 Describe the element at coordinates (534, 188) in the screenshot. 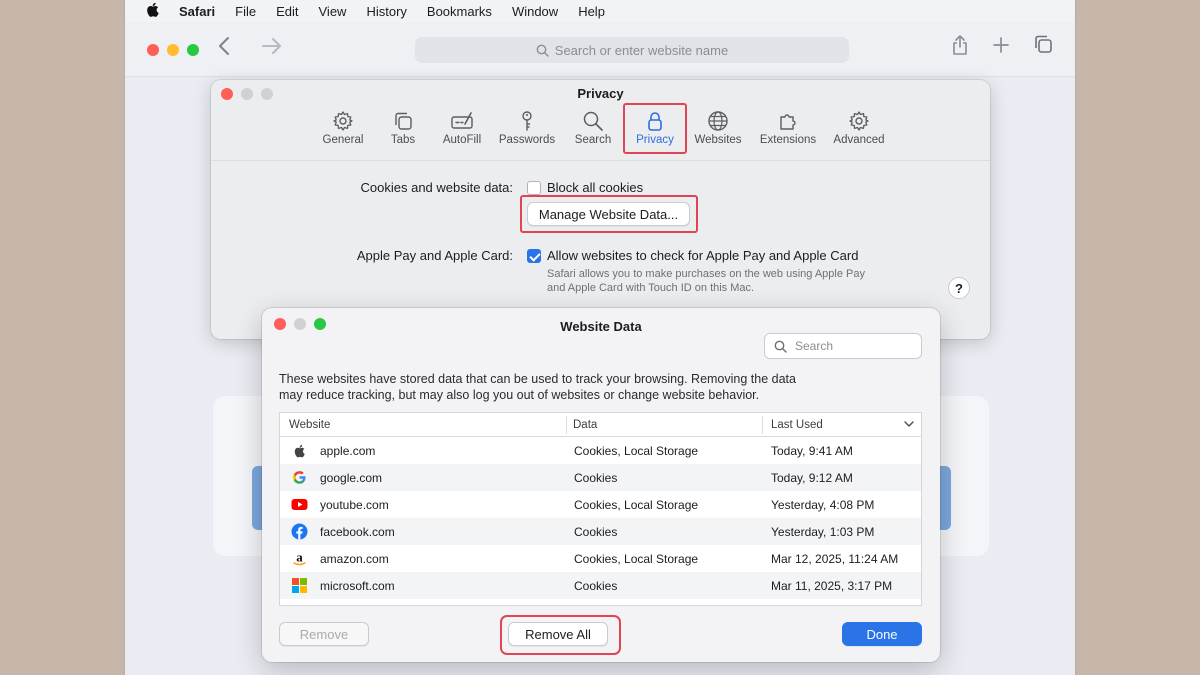

I see `block-cookies-checkbox` at that location.